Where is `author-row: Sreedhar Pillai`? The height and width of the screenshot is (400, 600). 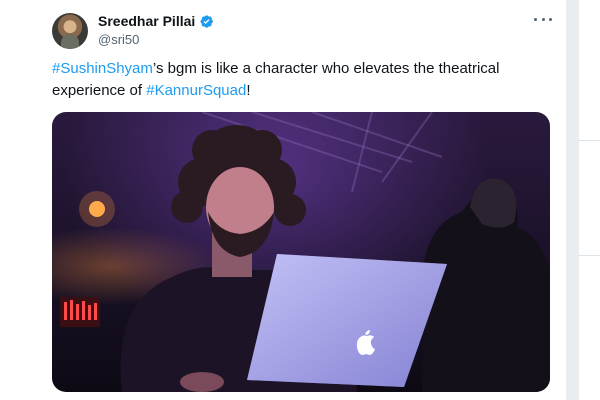
author-row: Sreedhar Pillai is located at coordinates (156, 21).